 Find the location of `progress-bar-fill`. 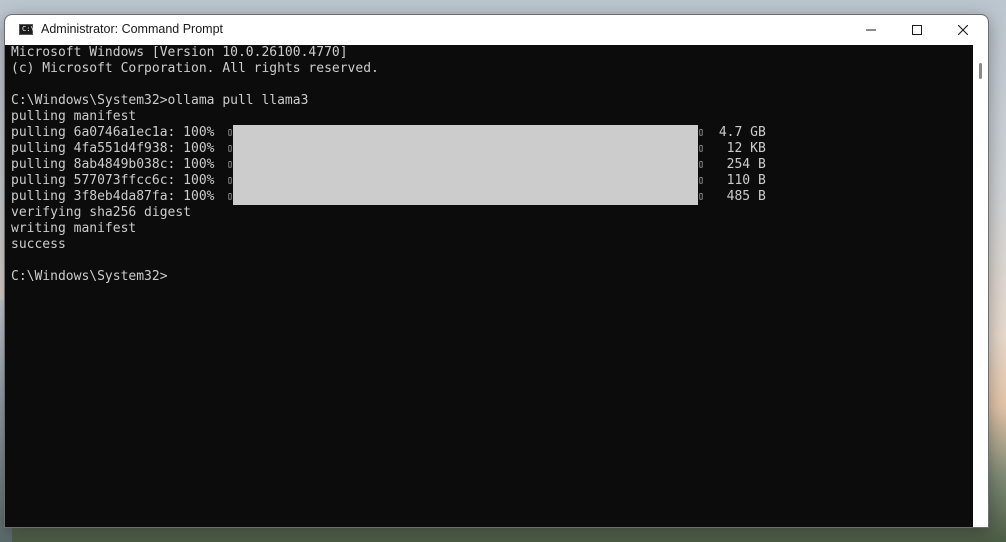

progress-bar-fill is located at coordinates (465, 165).